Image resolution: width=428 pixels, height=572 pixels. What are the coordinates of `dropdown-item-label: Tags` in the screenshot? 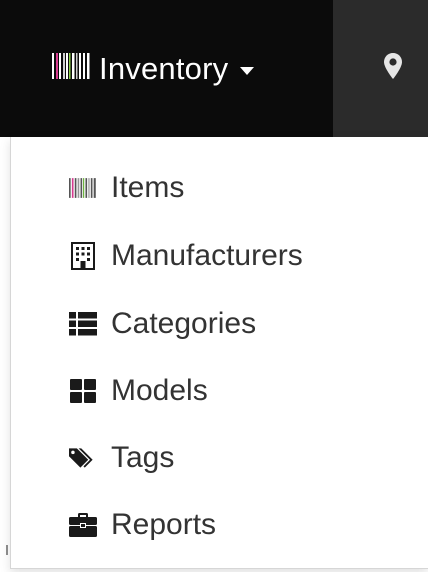 It's located at (143, 457).